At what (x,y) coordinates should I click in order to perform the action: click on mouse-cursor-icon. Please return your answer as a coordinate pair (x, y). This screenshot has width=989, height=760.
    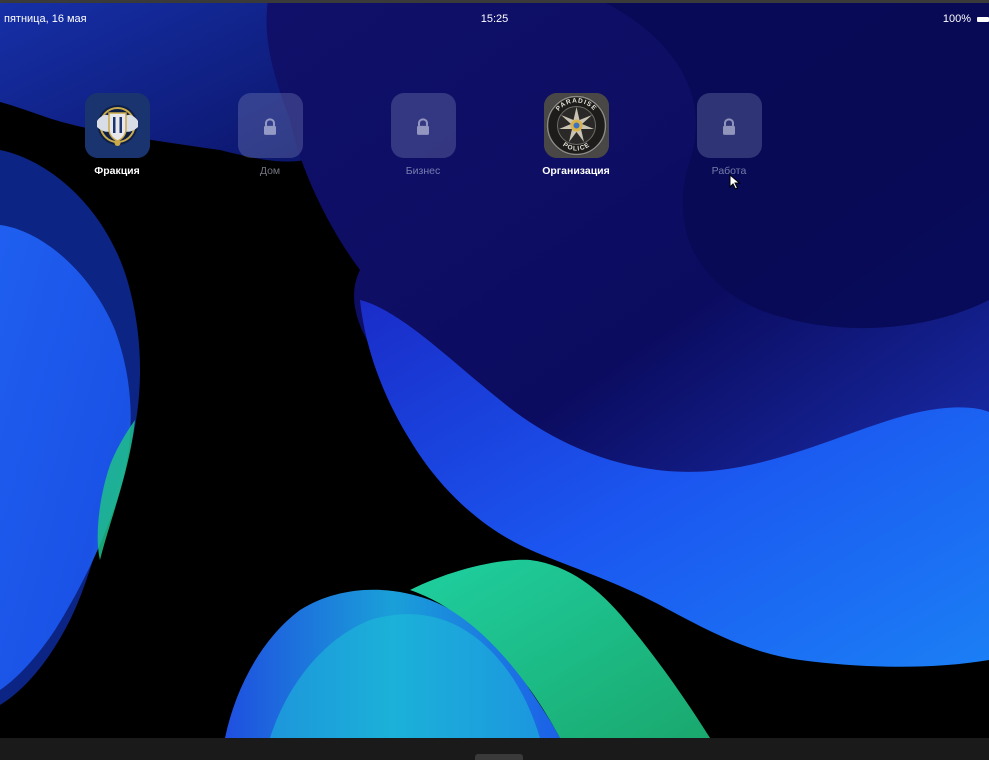
    Looking at the image, I should click on (735, 182).